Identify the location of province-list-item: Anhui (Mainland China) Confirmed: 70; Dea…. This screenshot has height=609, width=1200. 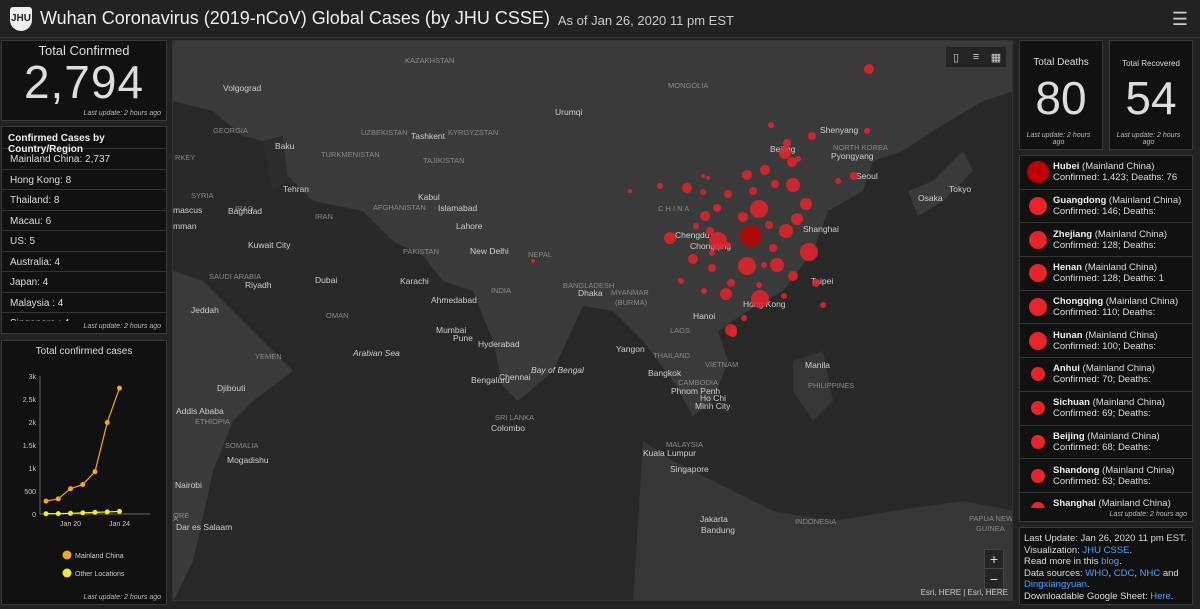
(1106, 375).